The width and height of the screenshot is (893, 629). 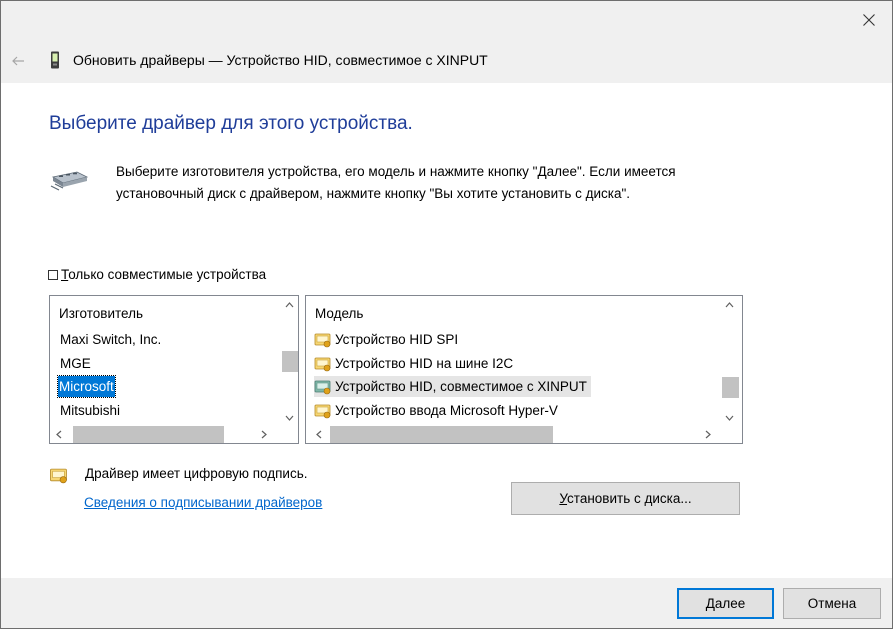 What do you see at coordinates (101, 313) in the screenshot?
I see `manufacturer-header: Изготовитель` at bounding box center [101, 313].